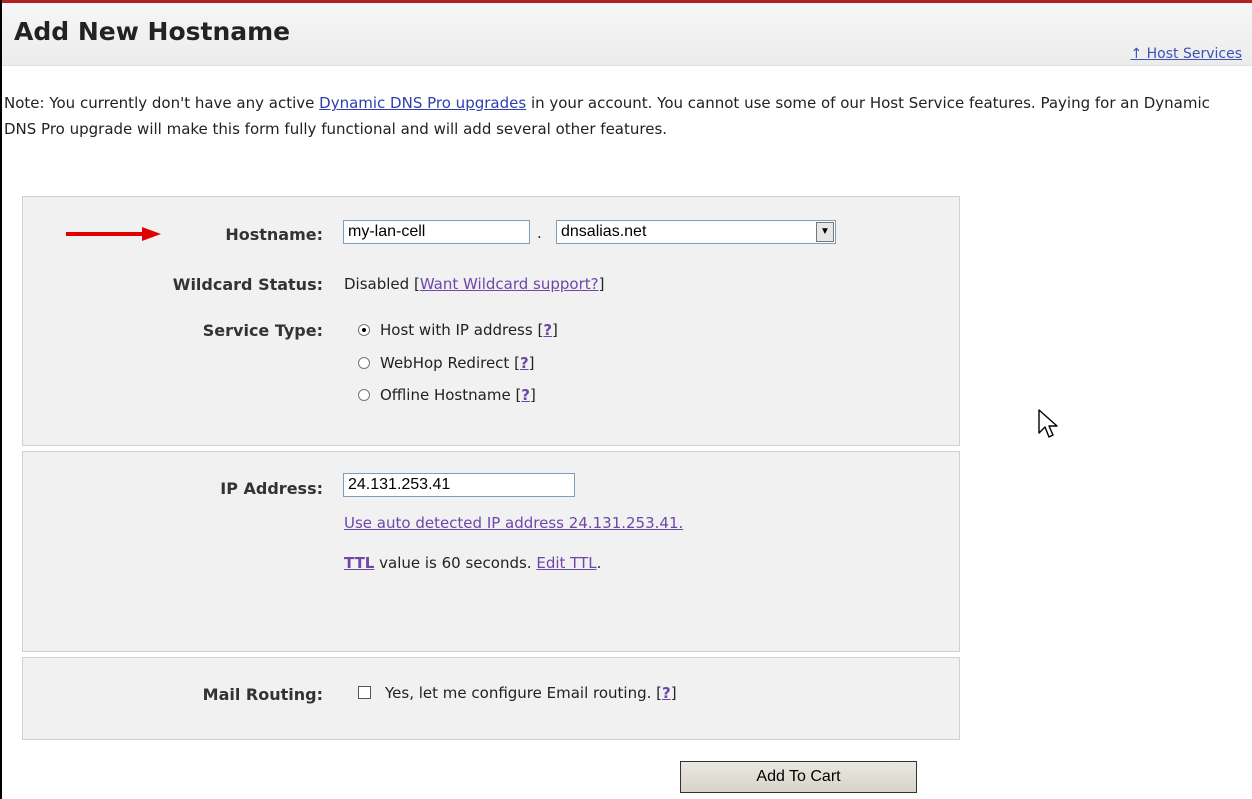 The image size is (1252, 799). Describe the element at coordinates (599, 563) in the screenshot. I see `ttl-period: .` at that location.